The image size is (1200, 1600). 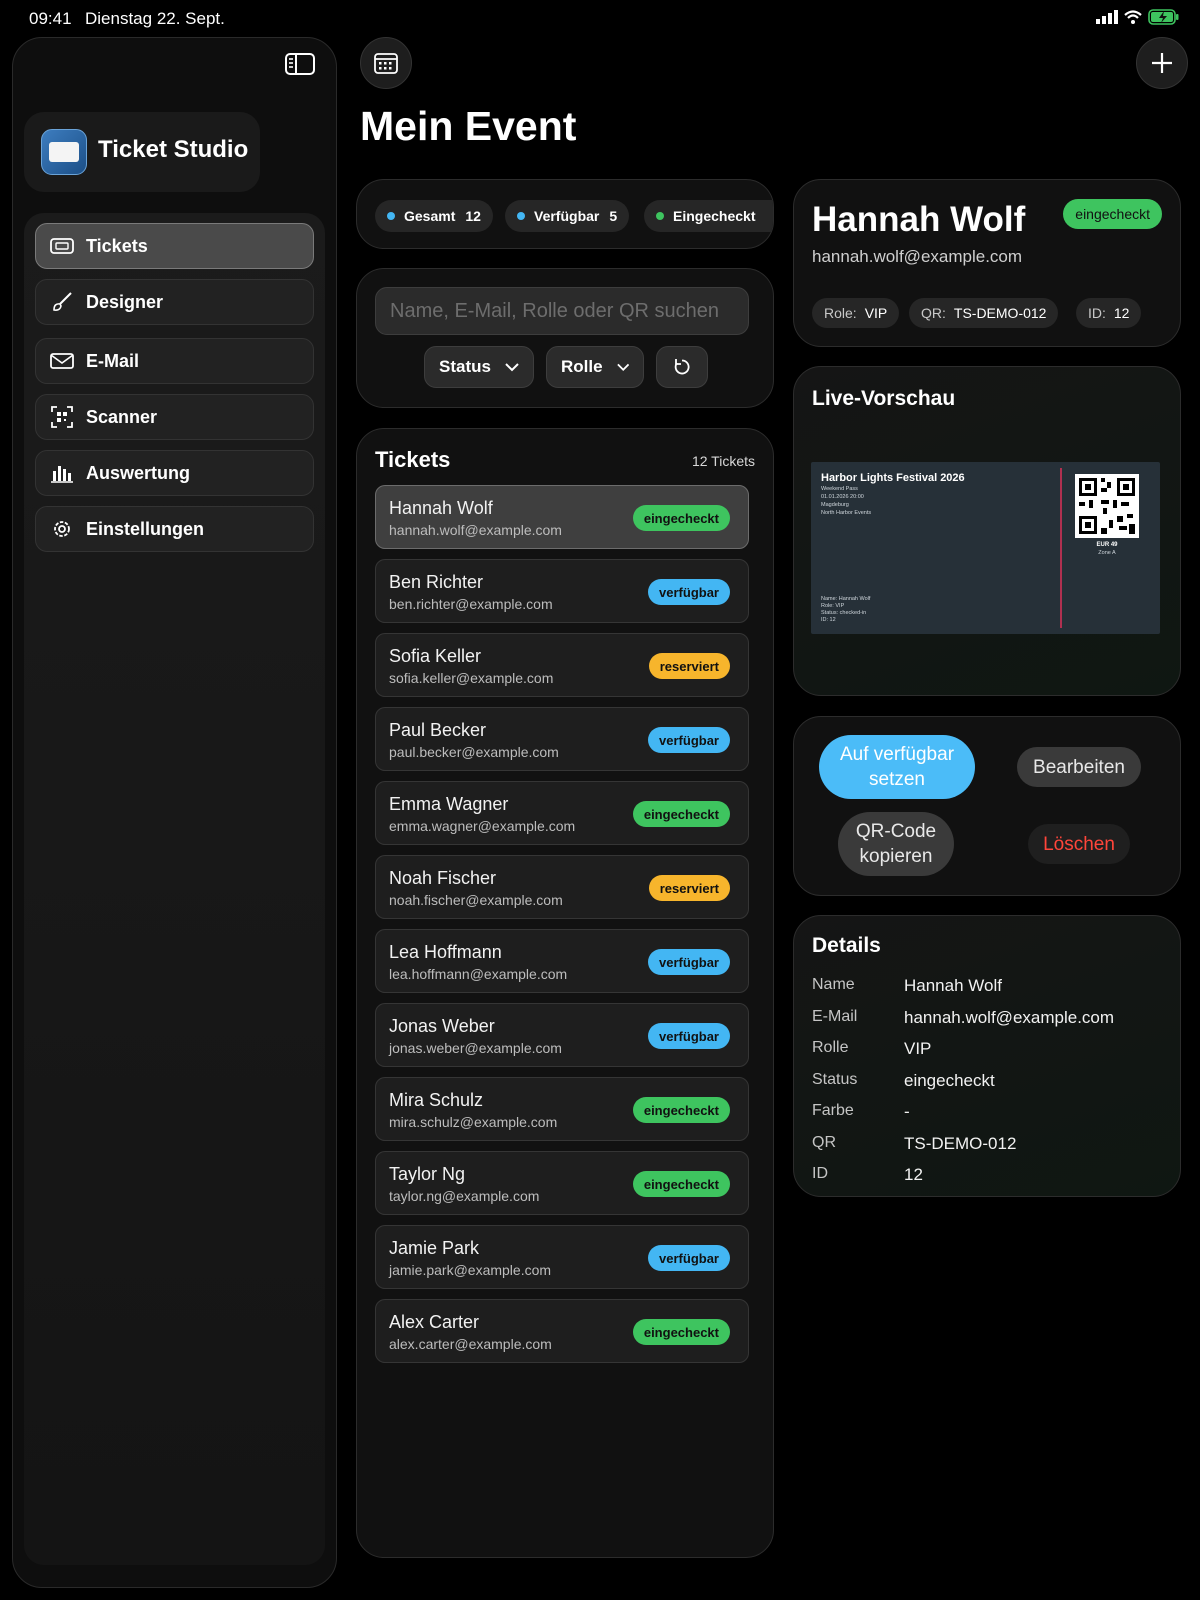 What do you see at coordinates (413, 459) in the screenshot?
I see `tickets-title: Tickets` at bounding box center [413, 459].